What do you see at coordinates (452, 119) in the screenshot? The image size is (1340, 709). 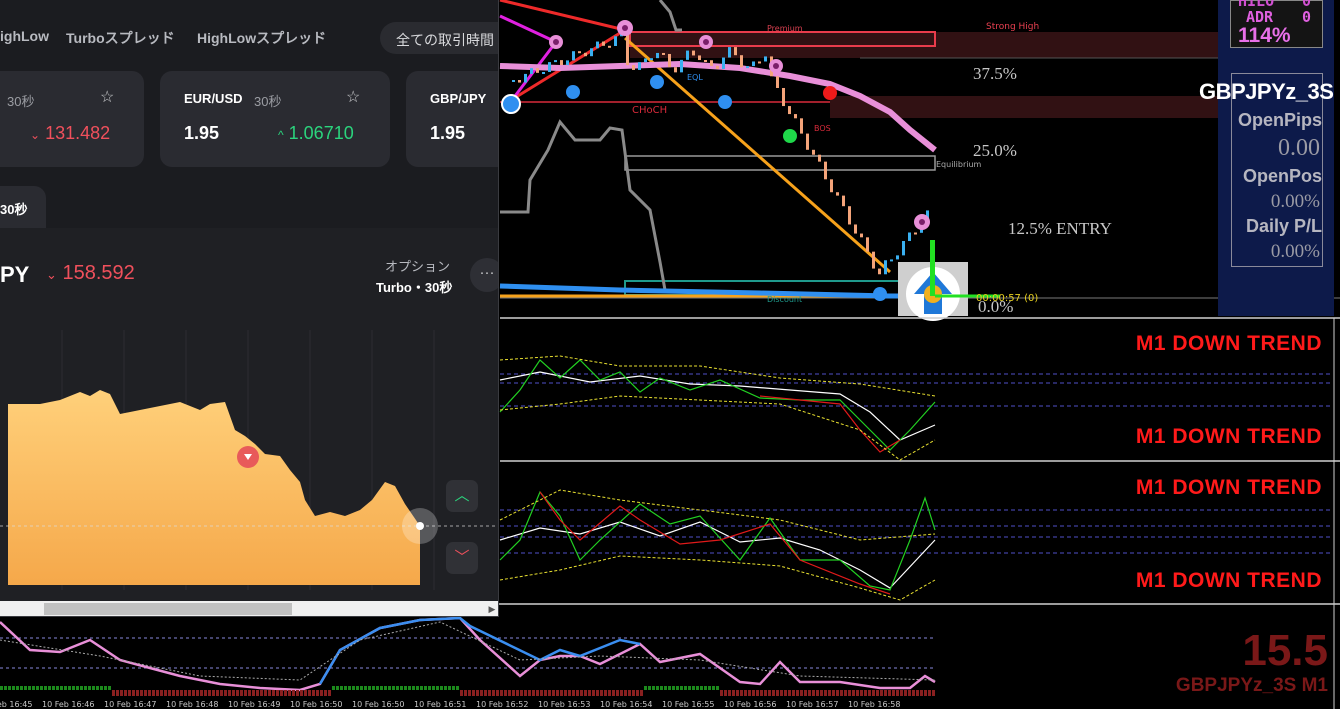 I see `pair-card-gbpjpy: GBP/JPY 1.95` at bounding box center [452, 119].